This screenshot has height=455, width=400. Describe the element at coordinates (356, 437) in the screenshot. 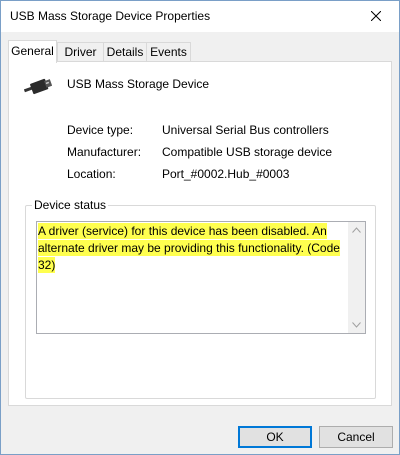

I see `cancel-button: Cancel` at that location.